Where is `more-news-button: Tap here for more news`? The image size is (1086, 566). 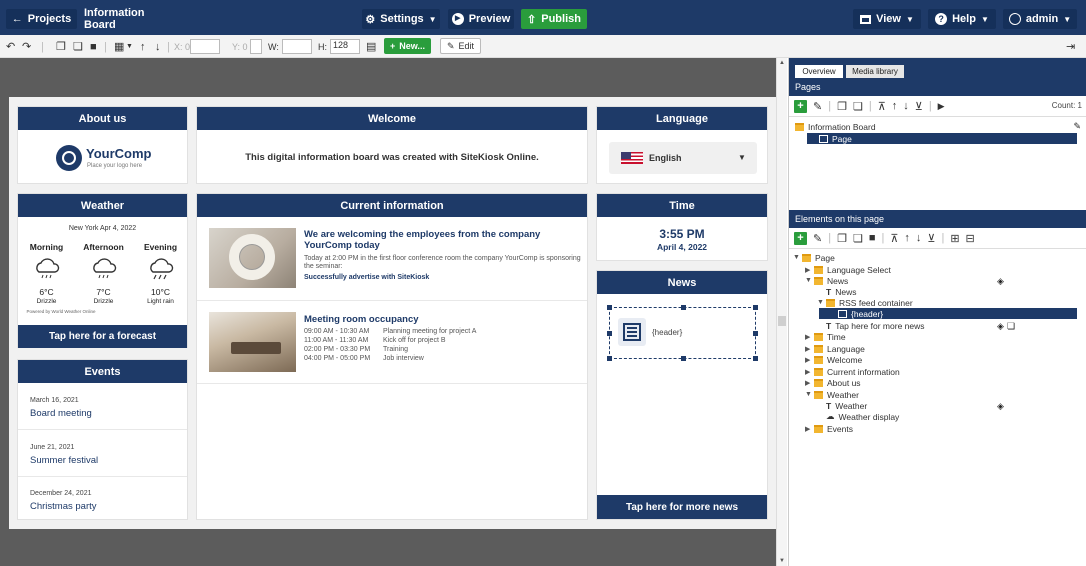 more-news-button: Tap here for more news is located at coordinates (682, 507).